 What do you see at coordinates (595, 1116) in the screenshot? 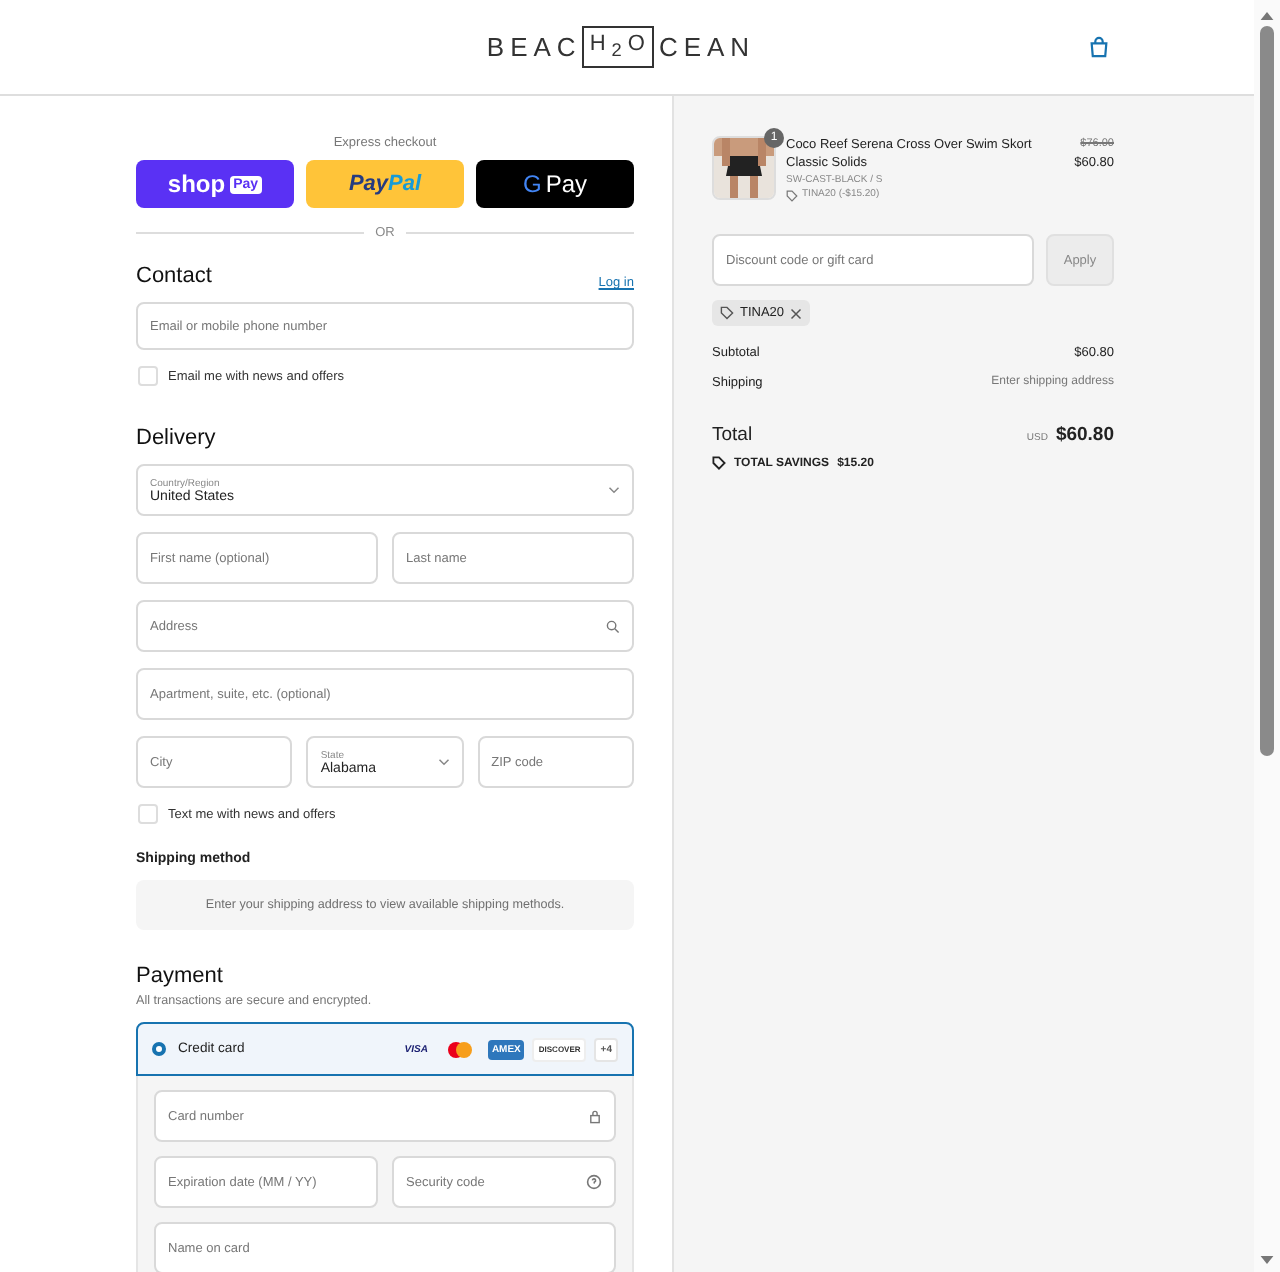
I see `lock-icon` at bounding box center [595, 1116].